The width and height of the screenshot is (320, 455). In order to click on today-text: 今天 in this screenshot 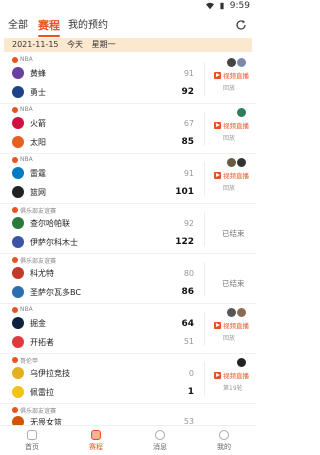, I will do `click(75, 44)`.